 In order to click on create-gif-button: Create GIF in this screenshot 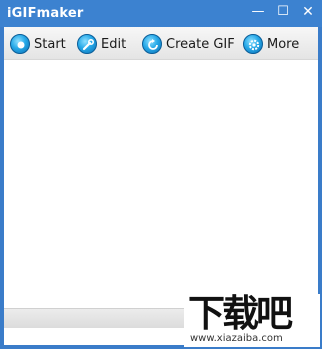, I will do `click(188, 44)`.